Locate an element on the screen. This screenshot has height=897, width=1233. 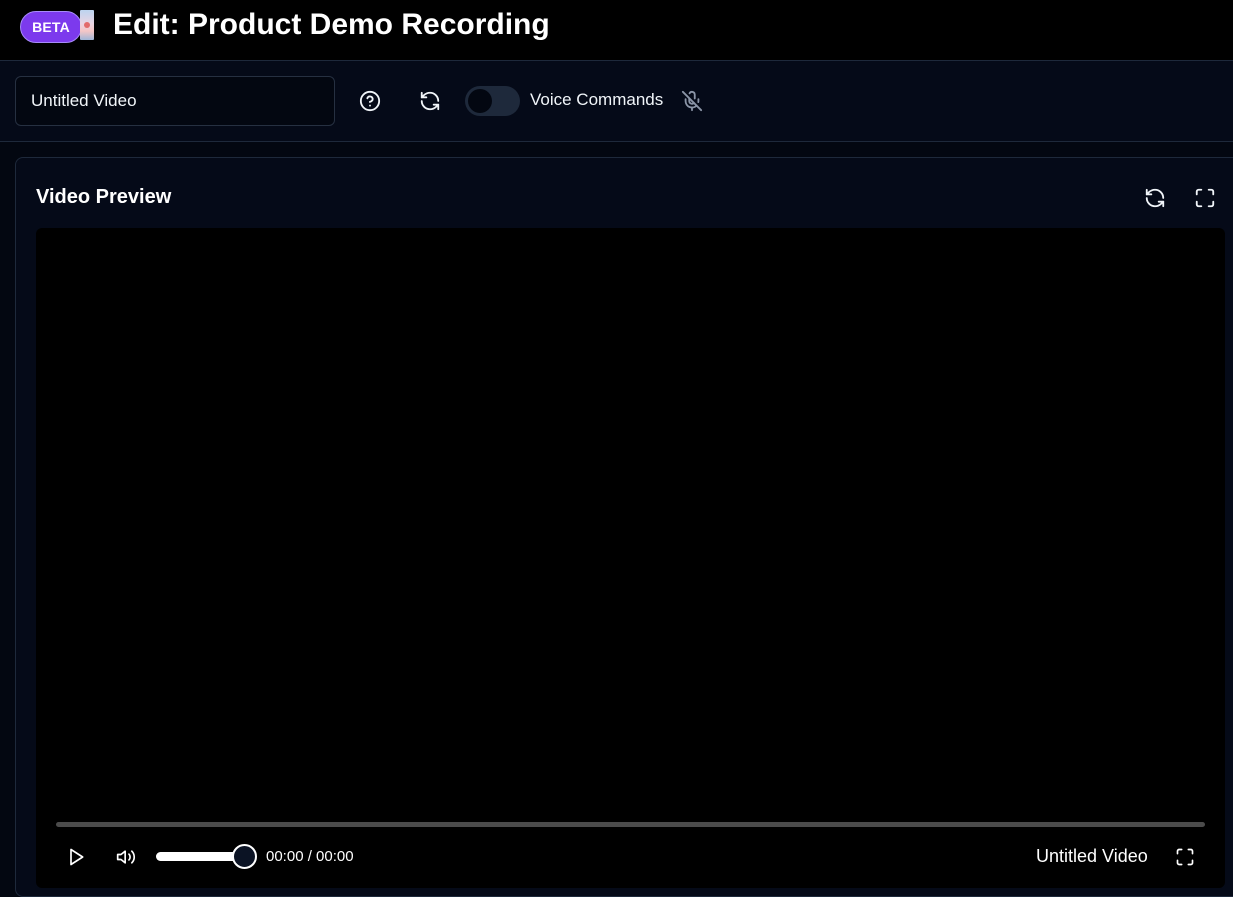
video-thumbnail is located at coordinates (87, 25).